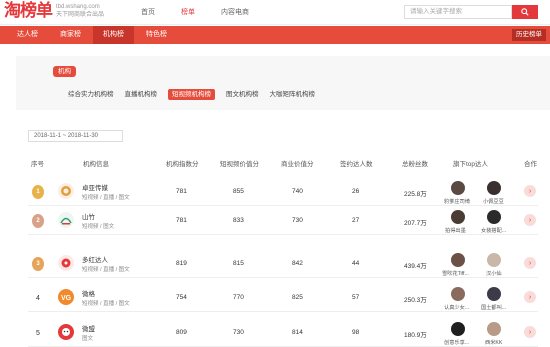 The height and width of the screenshot is (347, 550). I want to click on top-nav: 首页 榜单 内容电商, so click(208, 12).